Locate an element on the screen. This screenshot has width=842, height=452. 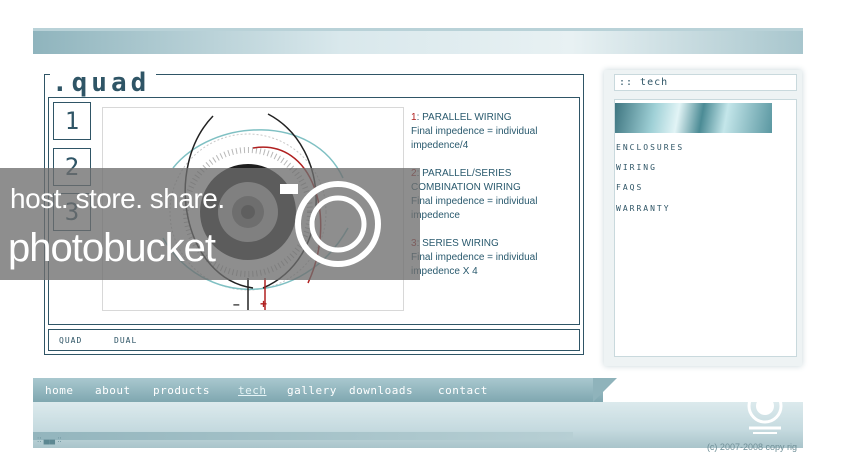
side-link-wiring: WIRING is located at coordinates (636, 167).